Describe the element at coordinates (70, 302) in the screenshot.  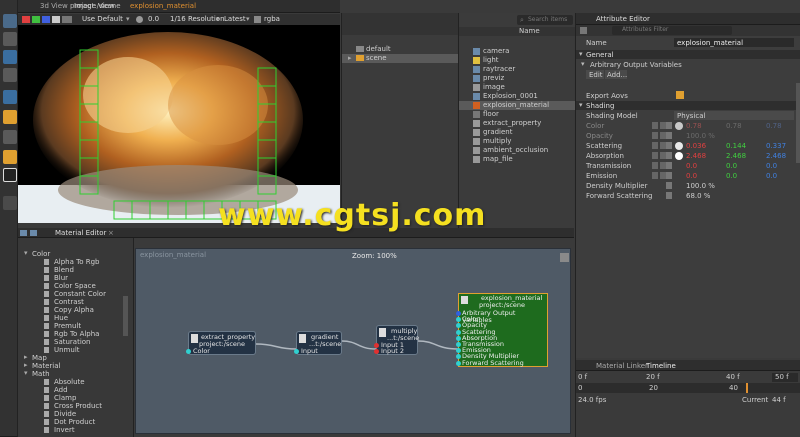
I see `library-item: Contrast` at that location.